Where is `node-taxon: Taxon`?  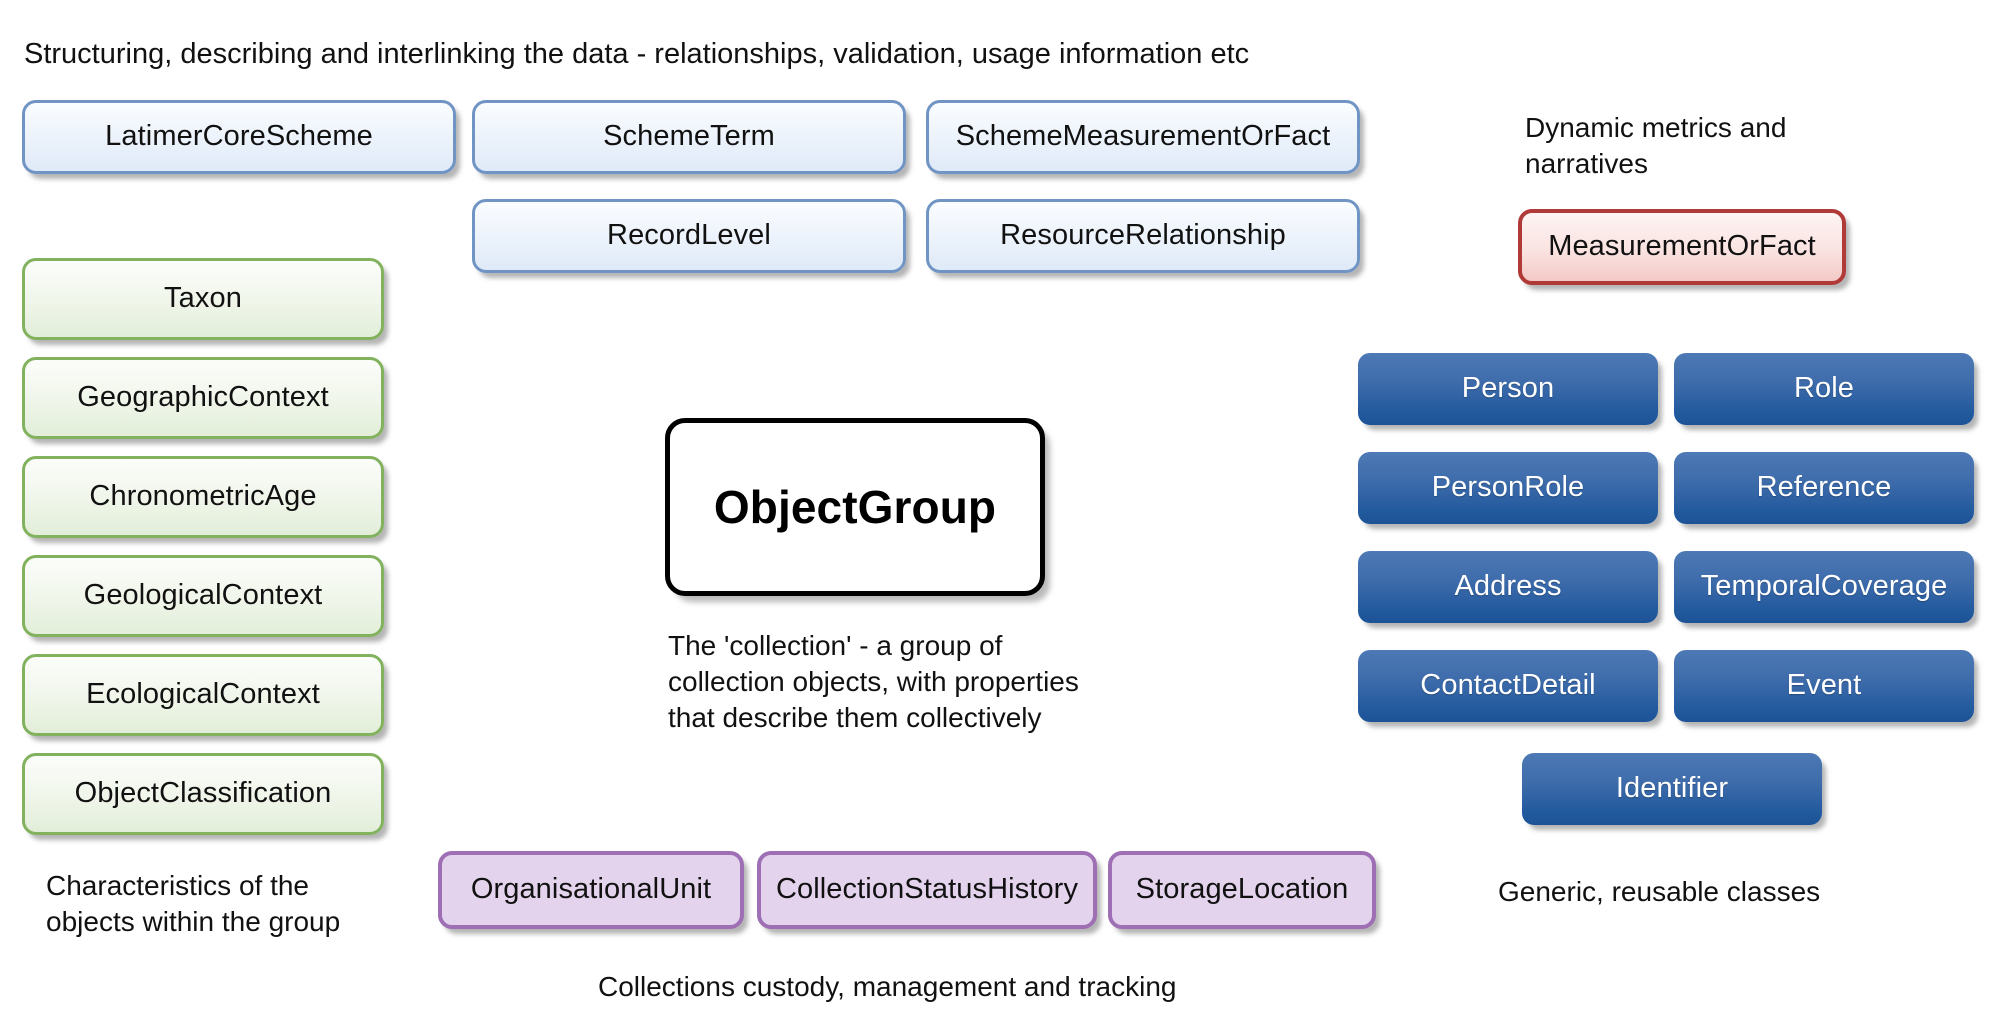 node-taxon: Taxon is located at coordinates (203, 299).